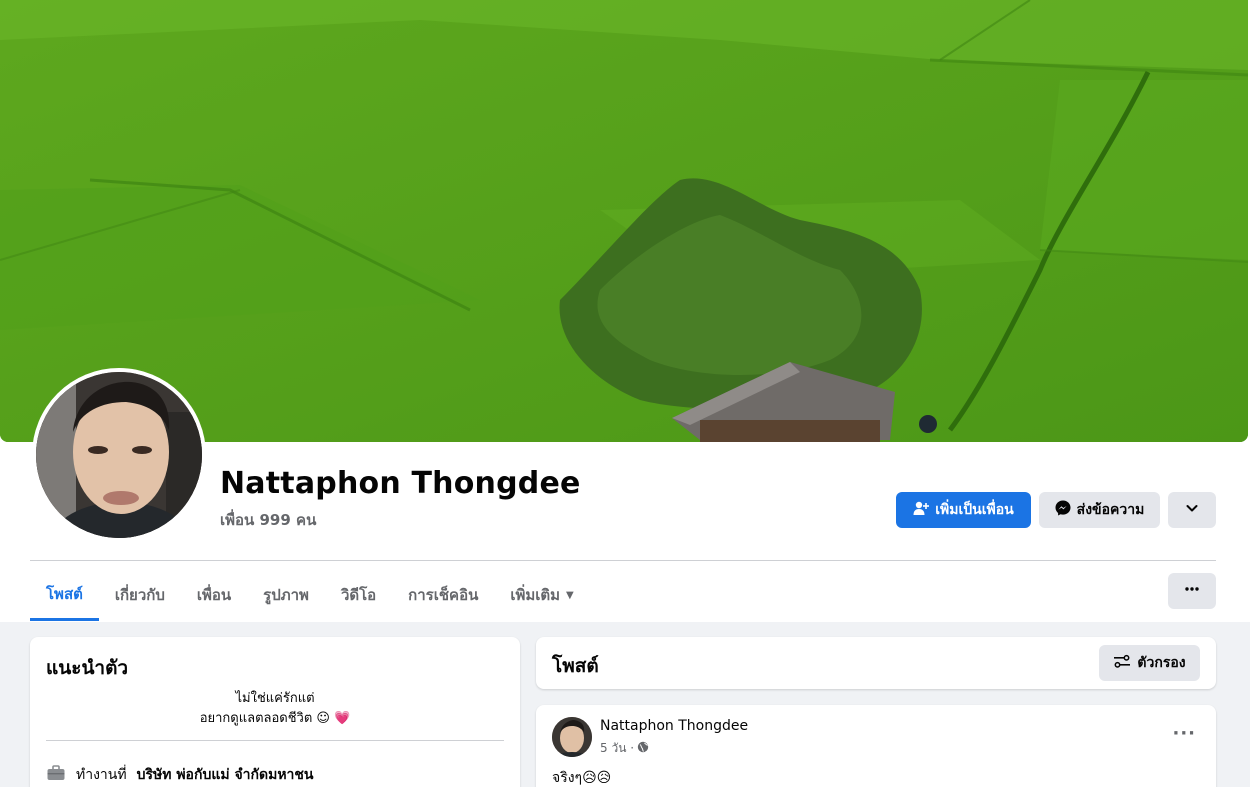 This screenshot has width=1250, height=787. What do you see at coordinates (1161, 663) in the screenshot?
I see `filter-label: ตัวกรอง` at bounding box center [1161, 663].